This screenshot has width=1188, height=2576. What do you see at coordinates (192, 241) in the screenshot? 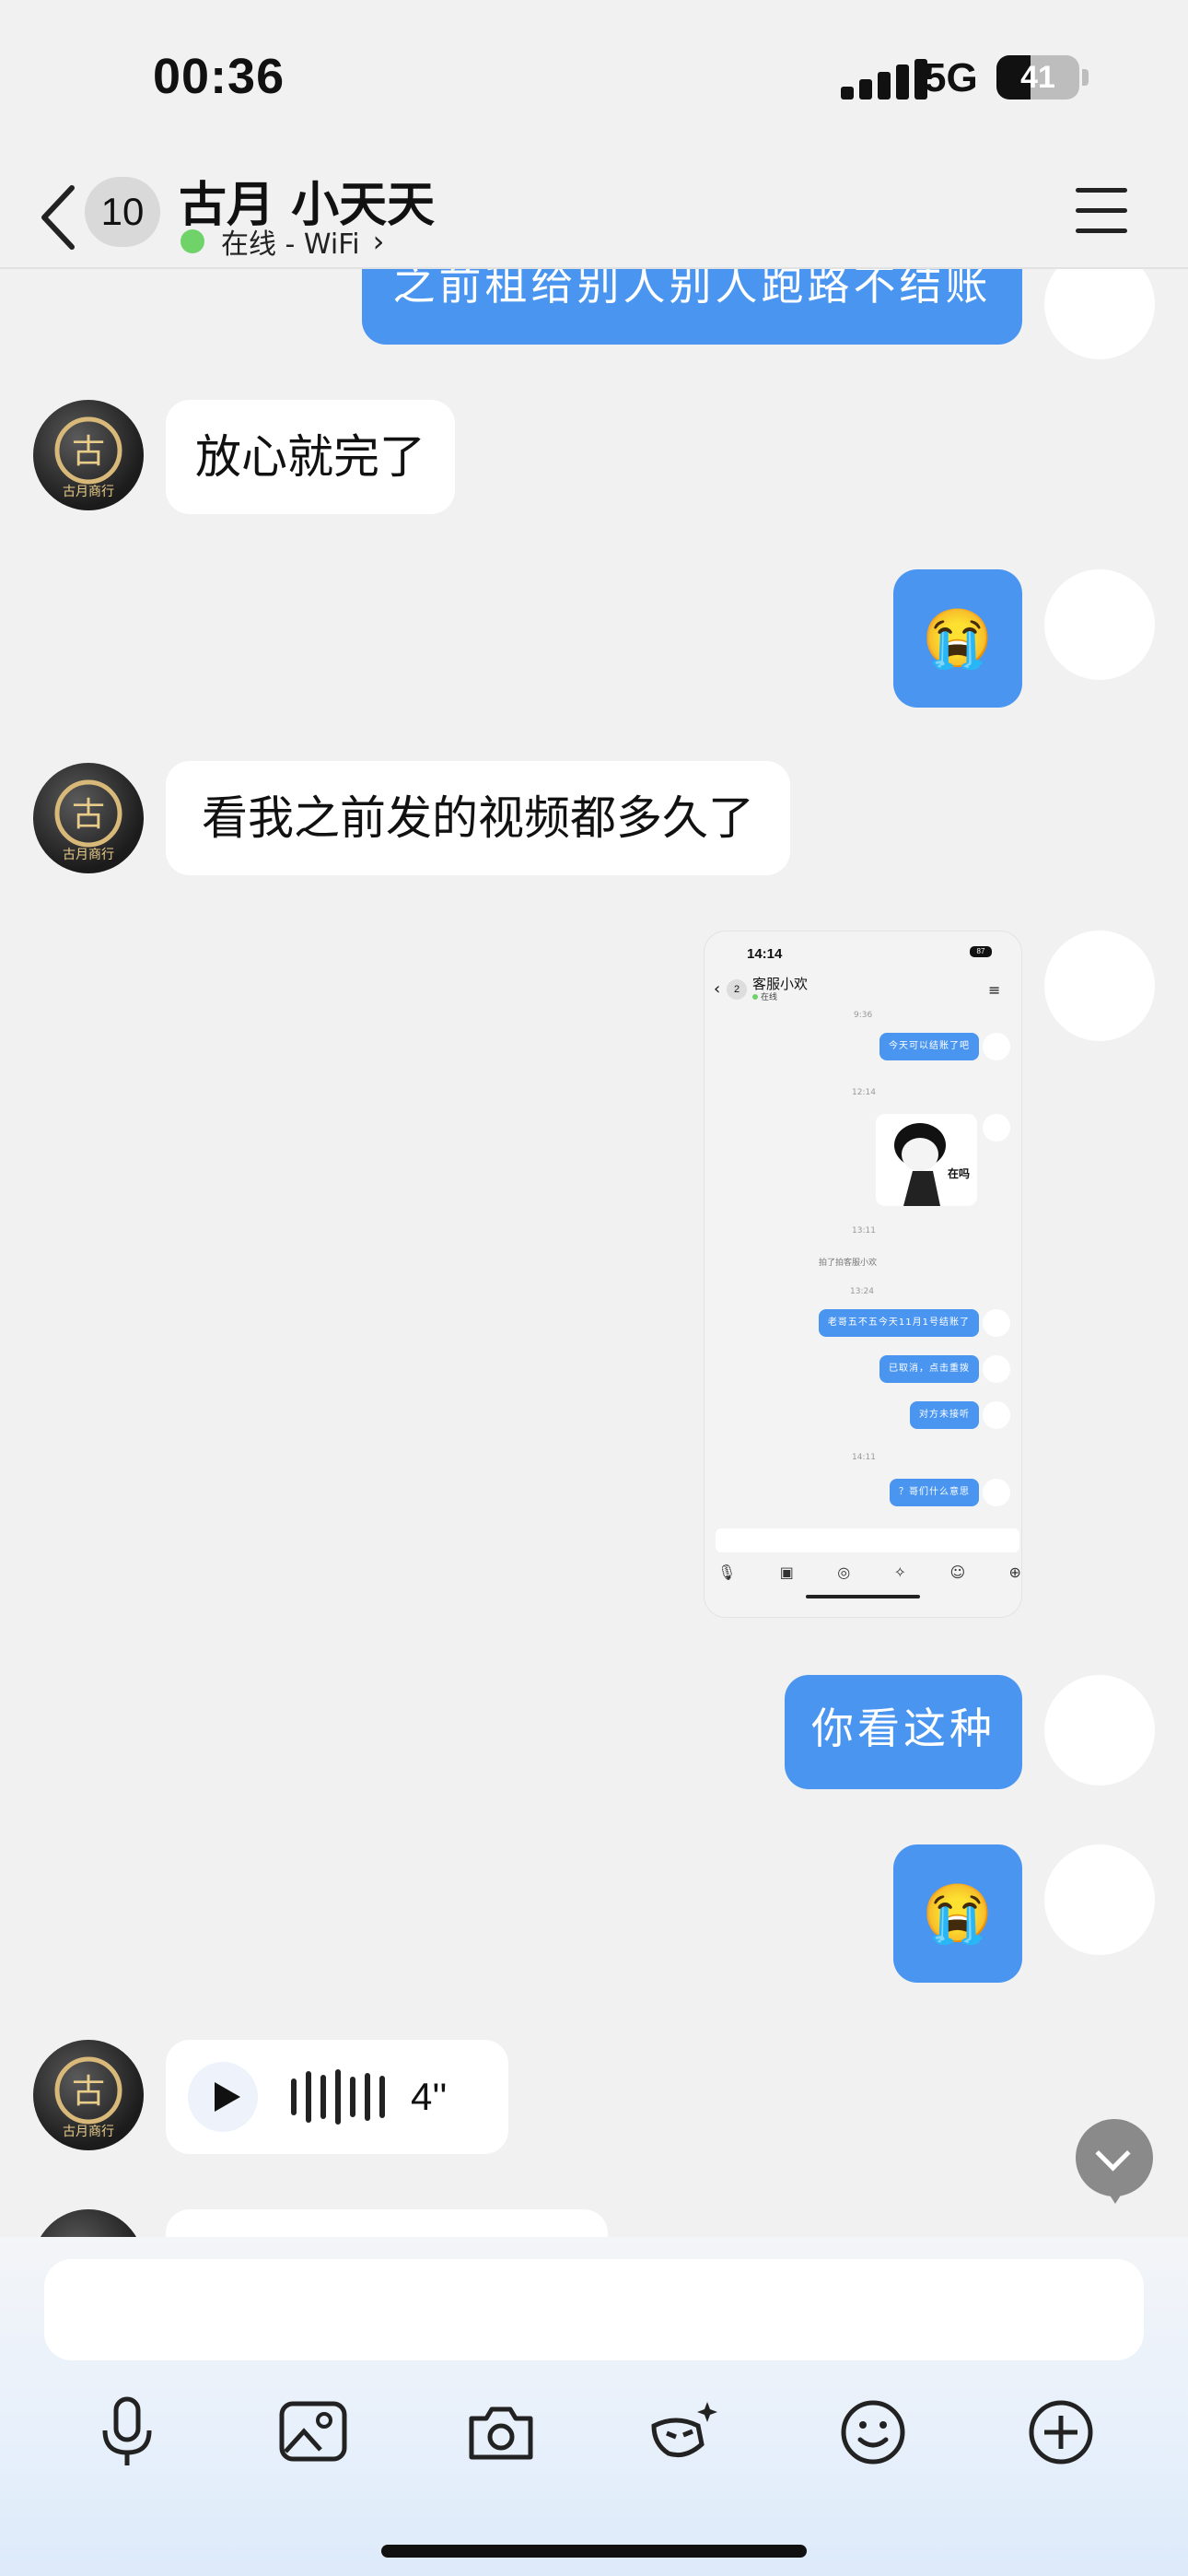
I see `online-dot-icon` at bounding box center [192, 241].